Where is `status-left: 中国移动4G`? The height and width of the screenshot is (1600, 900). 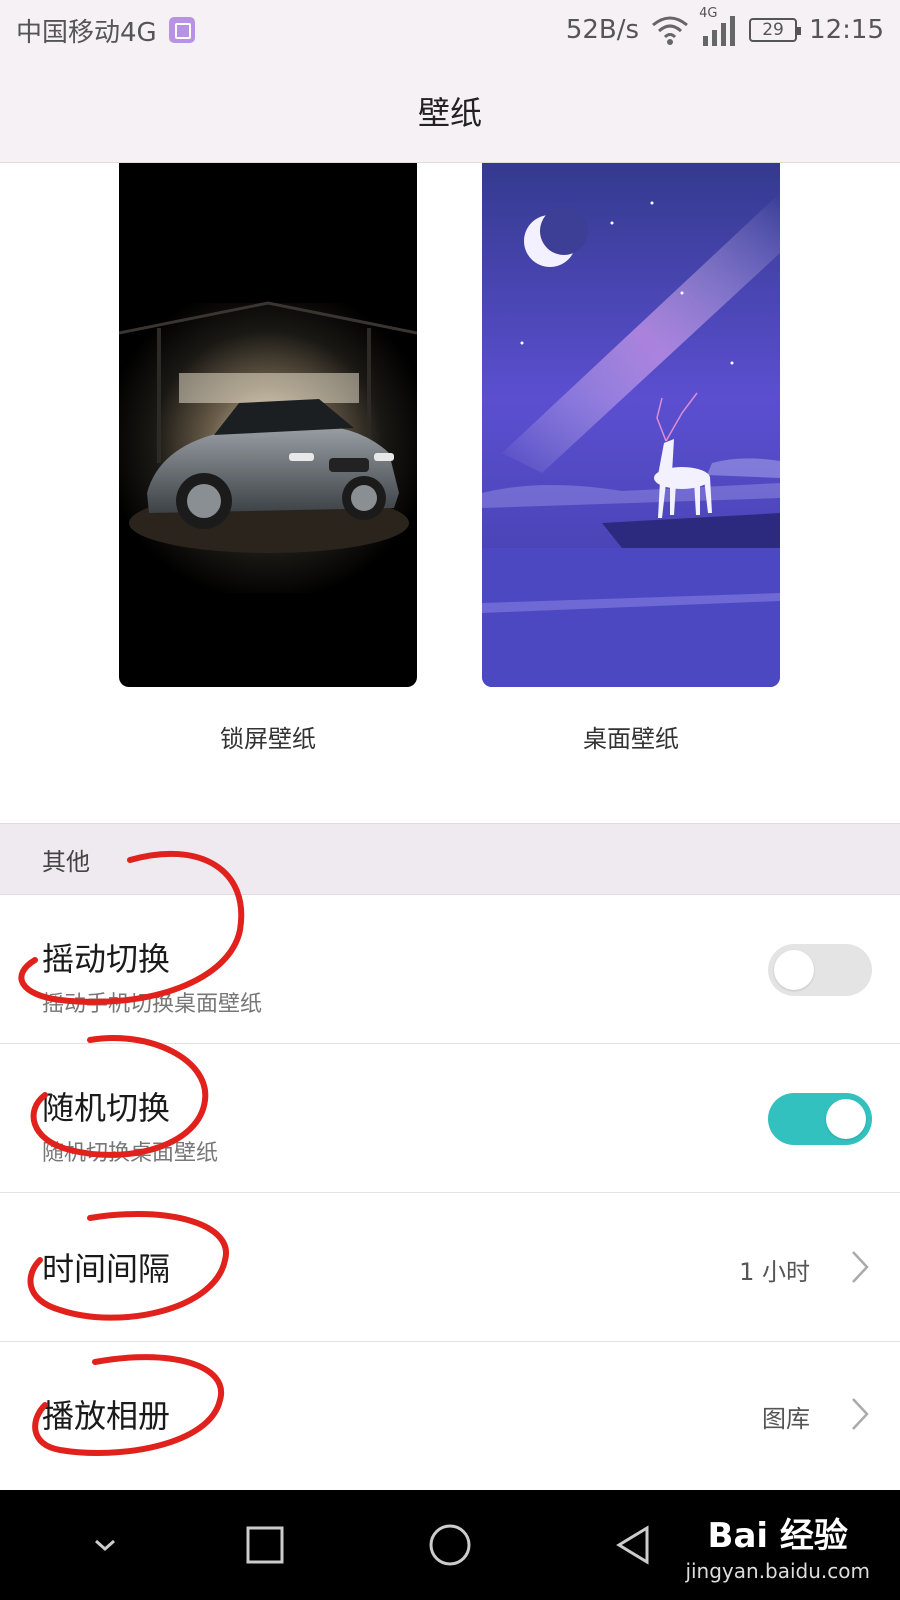
status-left: 中国移动4G is located at coordinates (105, 30).